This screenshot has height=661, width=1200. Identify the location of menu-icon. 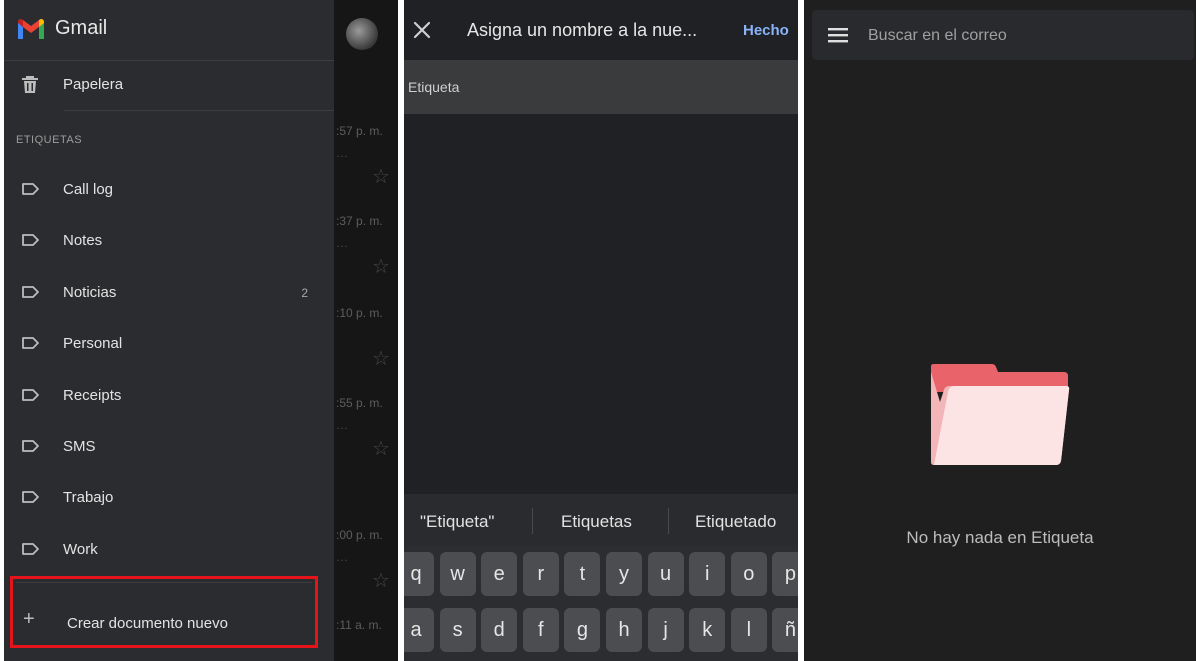
(839, 35).